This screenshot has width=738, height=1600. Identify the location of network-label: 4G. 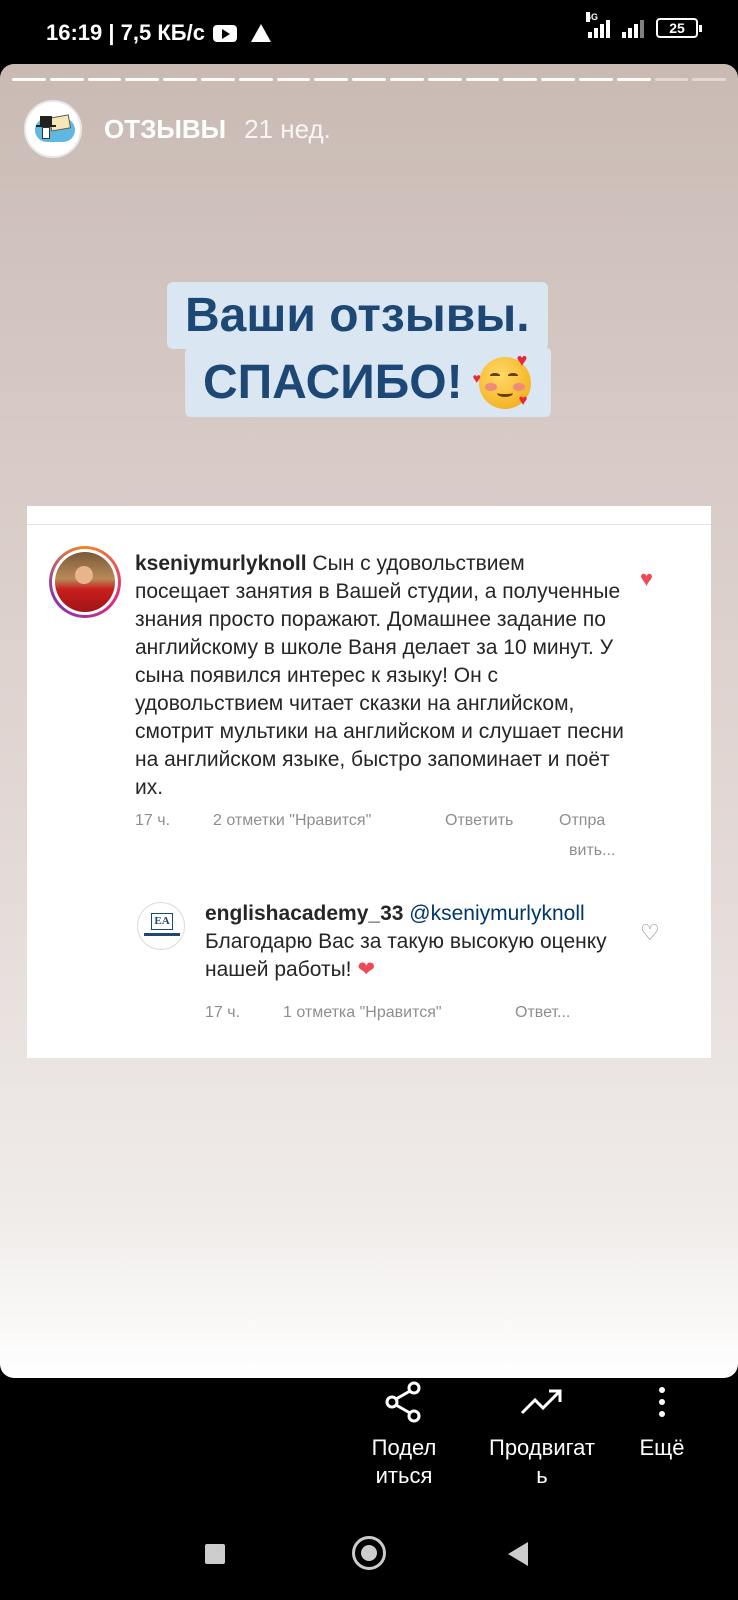
(592, 17).